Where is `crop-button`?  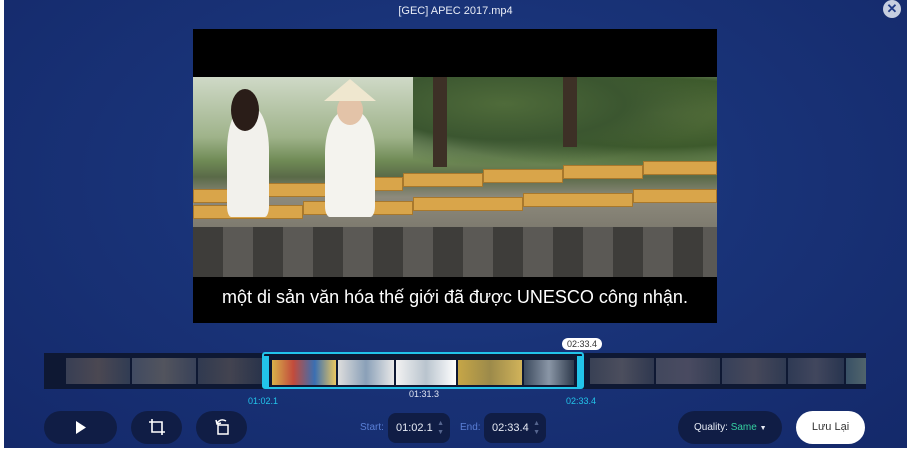
crop-button is located at coordinates (156, 427).